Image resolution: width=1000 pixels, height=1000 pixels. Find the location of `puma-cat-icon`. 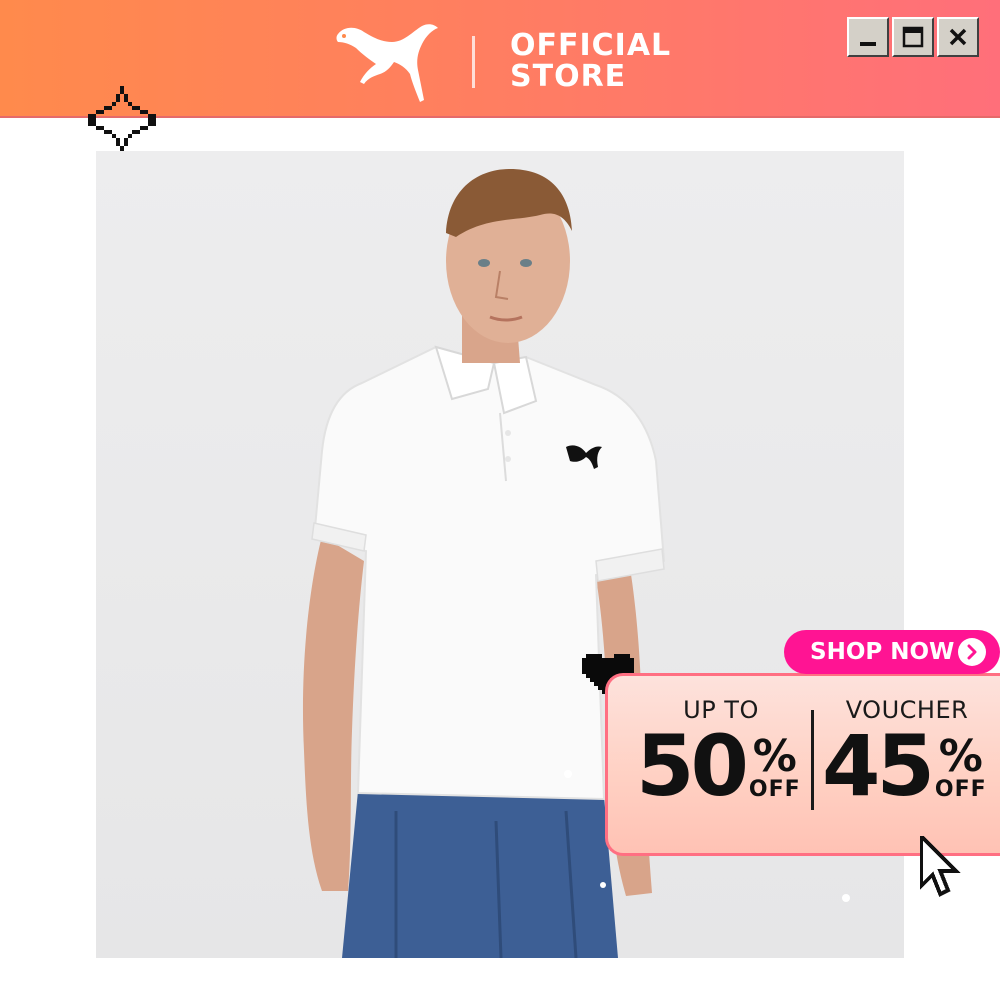

puma-cat-icon is located at coordinates (387, 63).